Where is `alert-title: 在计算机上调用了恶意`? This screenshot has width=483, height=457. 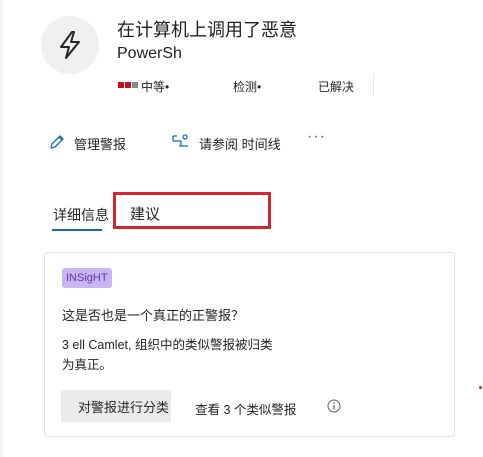
alert-title: 在计算机上调用了恶意 is located at coordinates (207, 30).